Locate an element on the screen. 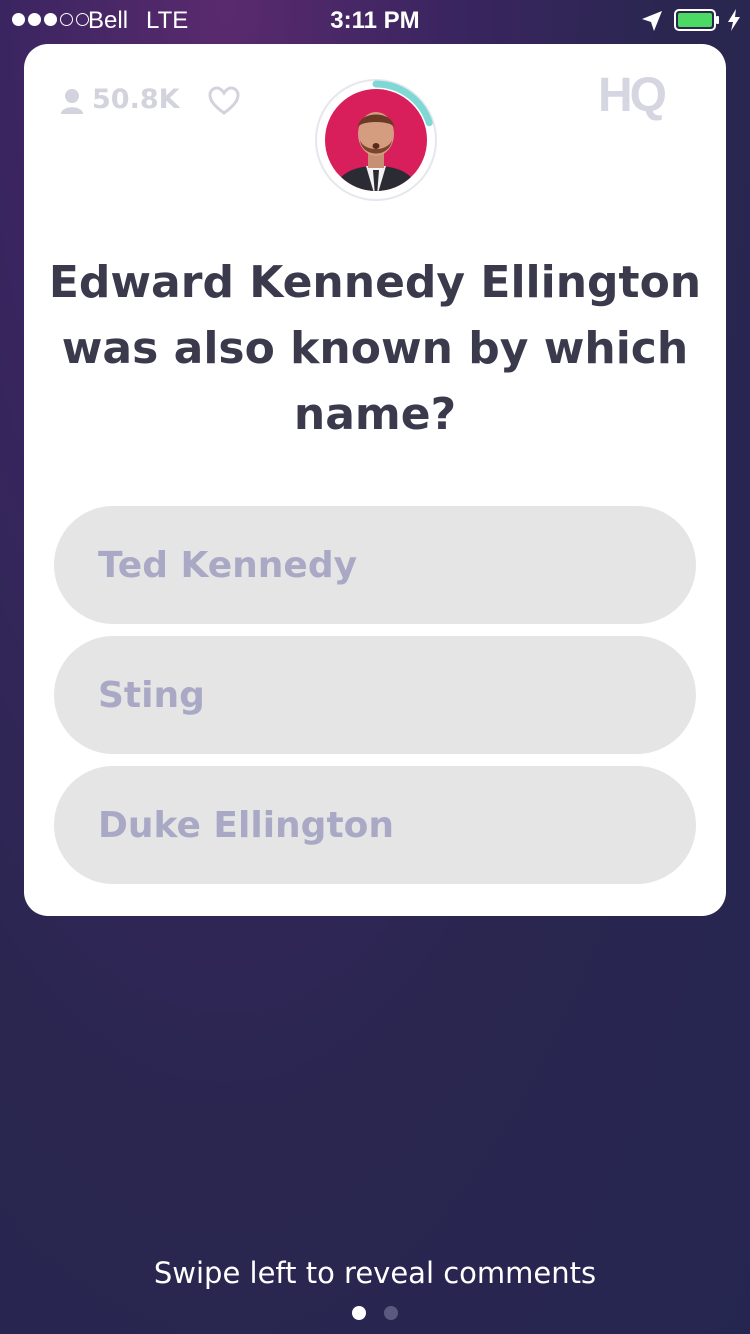 The width and height of the screenshot is (750, 1334). answer-label: Ted Kennedy is located at coordinates (228, 565).